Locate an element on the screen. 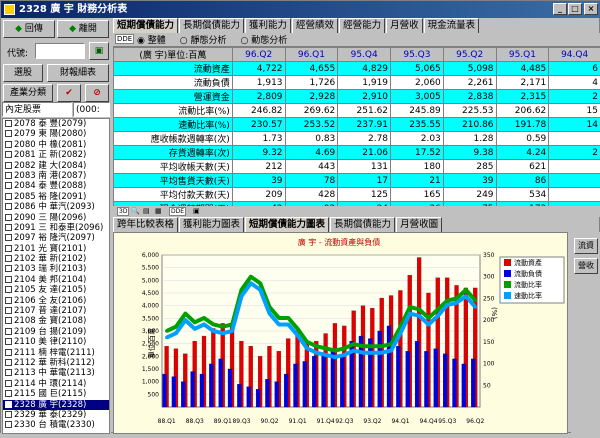 The image size is (600, 438). table-row: 應收帳款週轉率(次)1.730.832.782.031.280.59 is located at coordinates (357, 139).